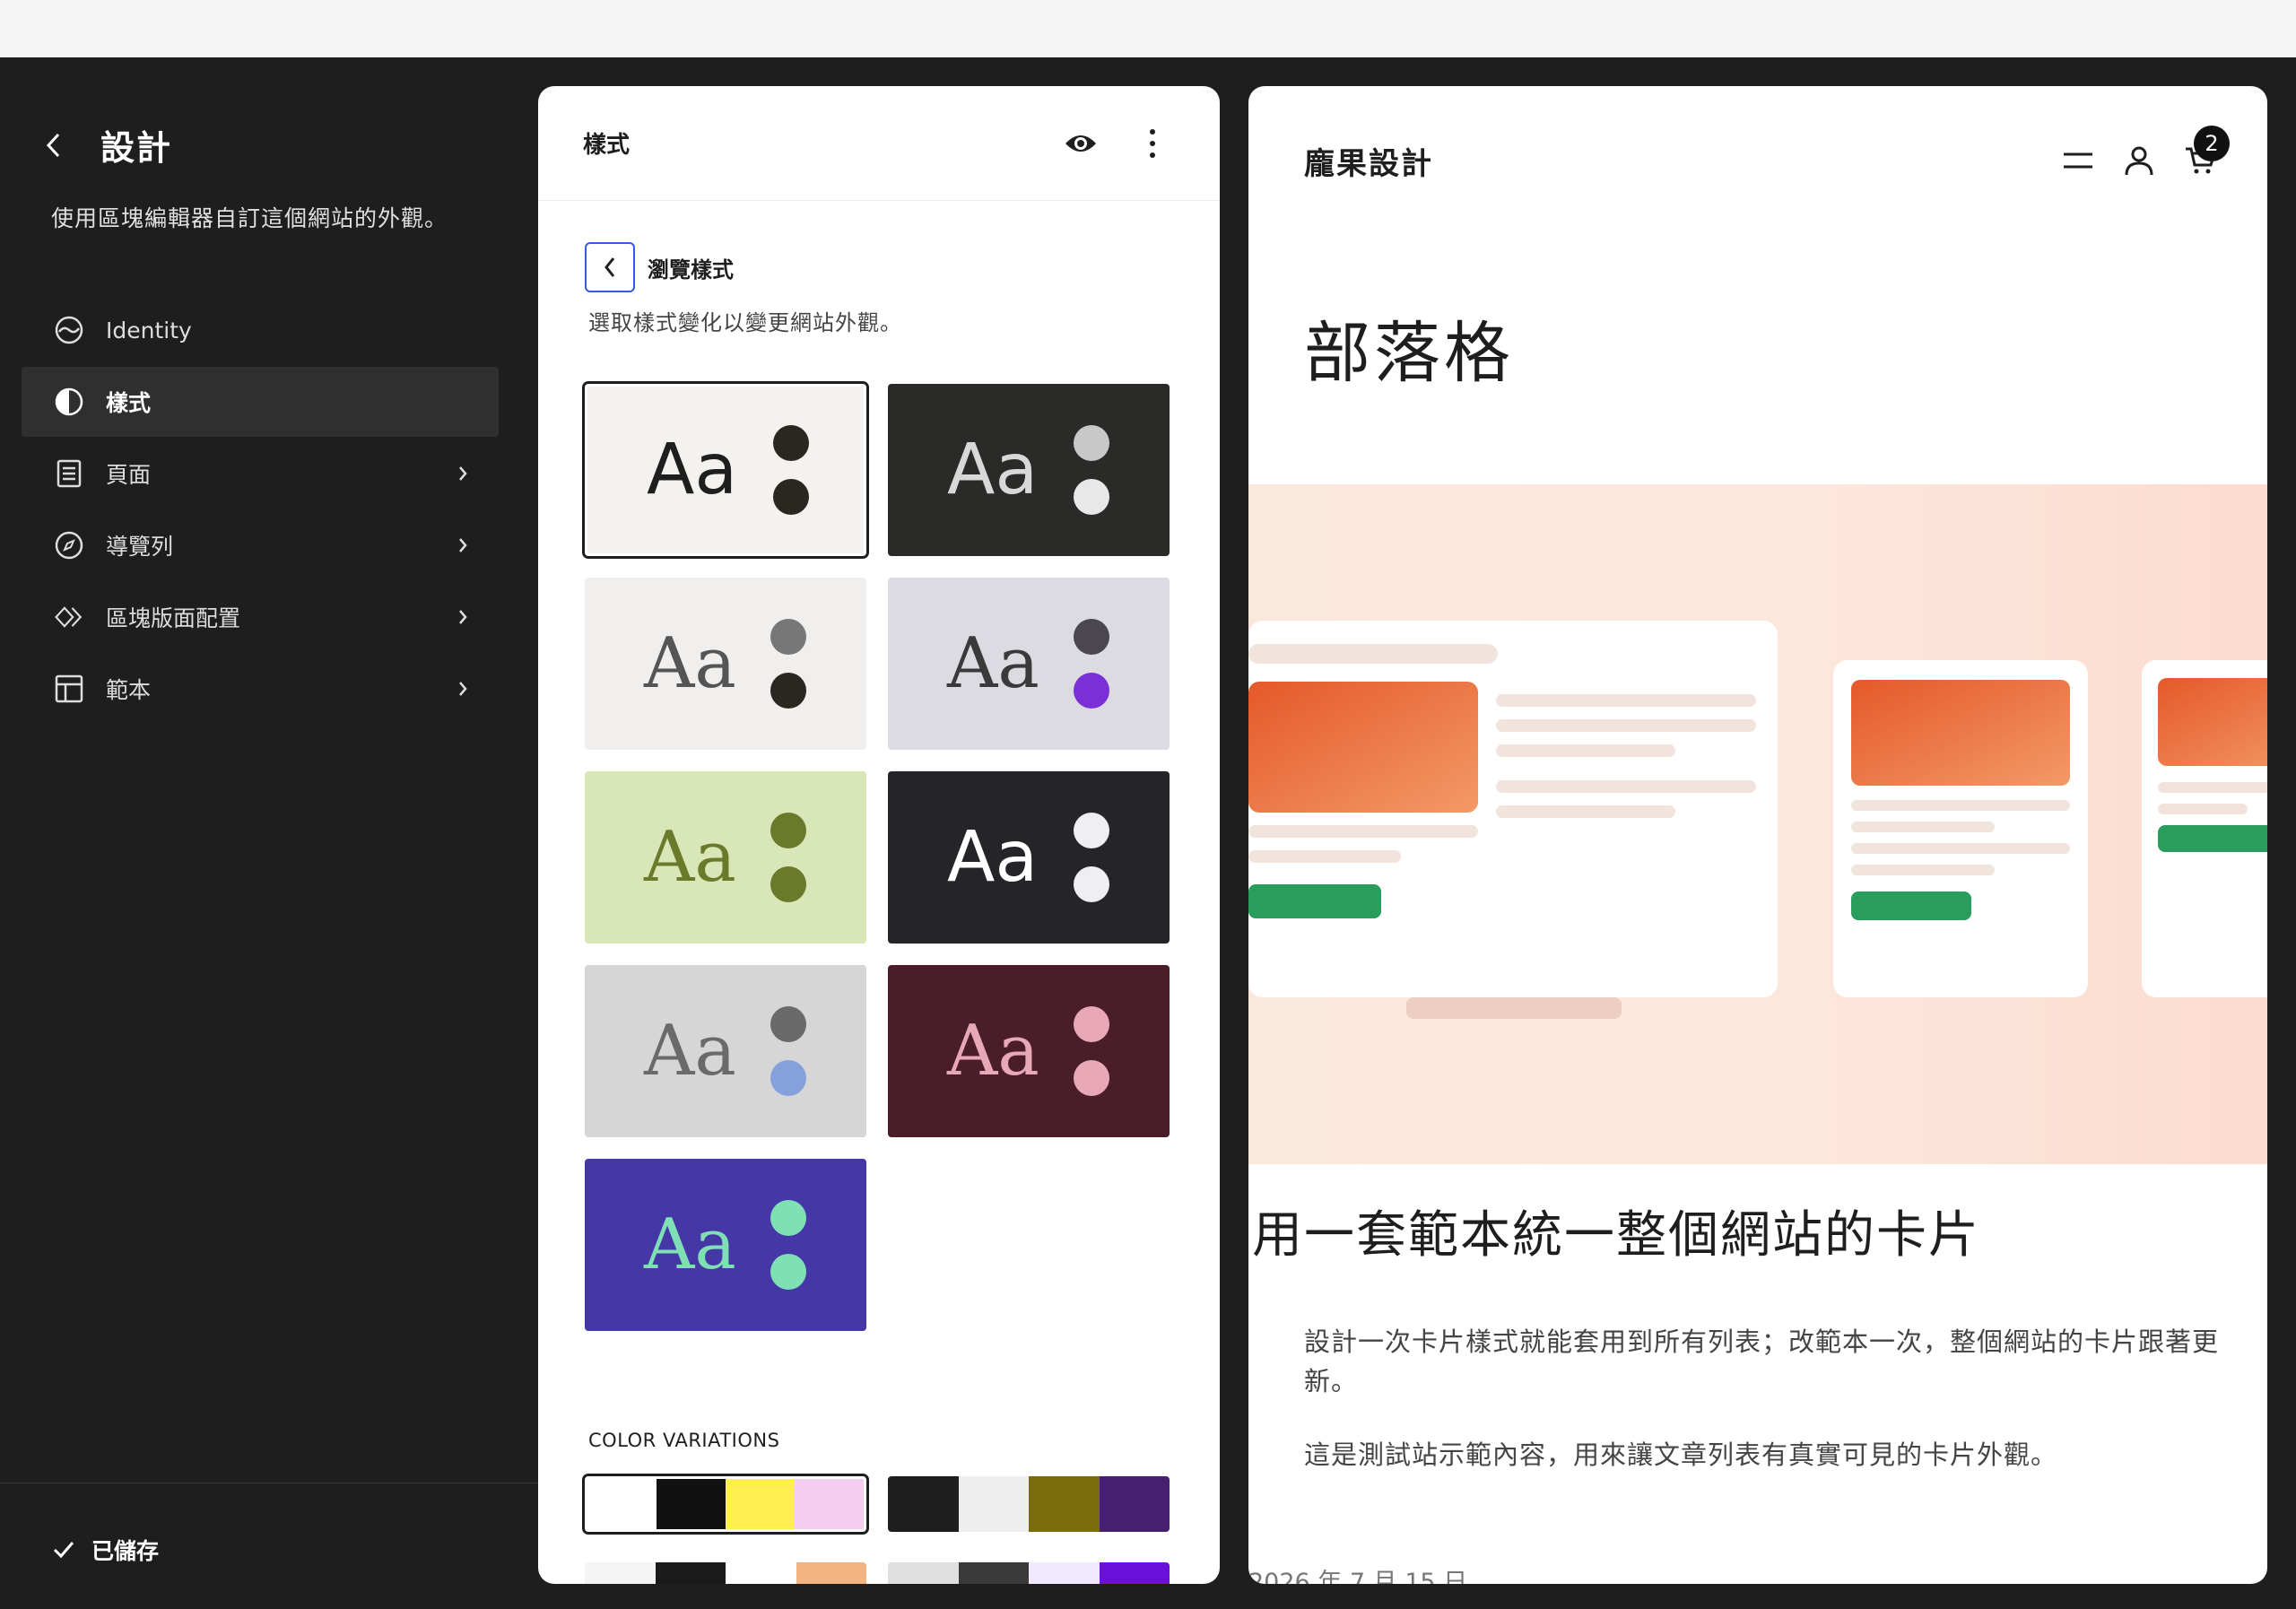 Image resolution: width=2296 pixels, height=1609 pixels. What do you see at coordinates (69, 689) in the screenshot?
I see `layout-icon` at bounding box center [69, 689].